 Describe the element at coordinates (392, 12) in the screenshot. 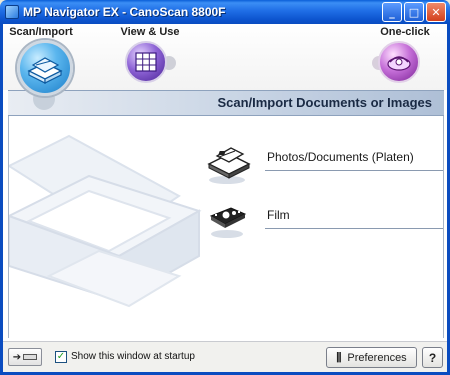

I see `minimize-button: _` at that location.